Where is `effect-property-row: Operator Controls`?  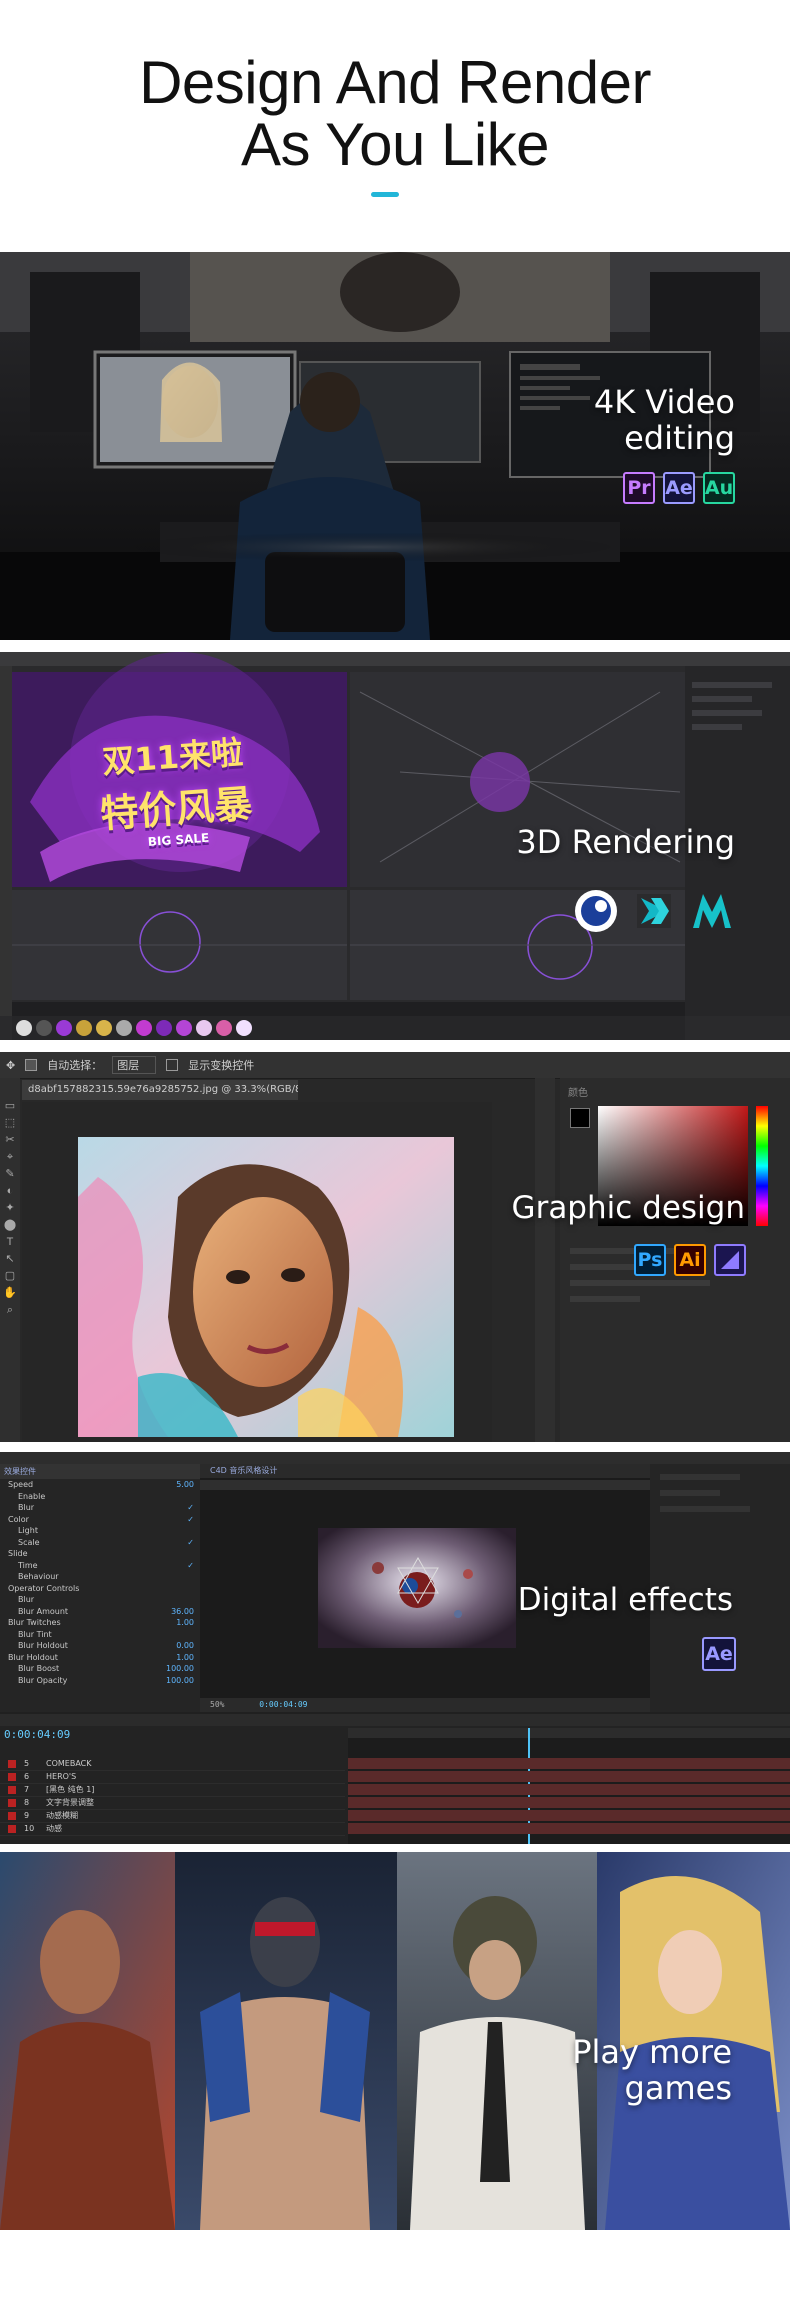 effect-property-row: Operator Controls is located at coordinates (100, 1589).